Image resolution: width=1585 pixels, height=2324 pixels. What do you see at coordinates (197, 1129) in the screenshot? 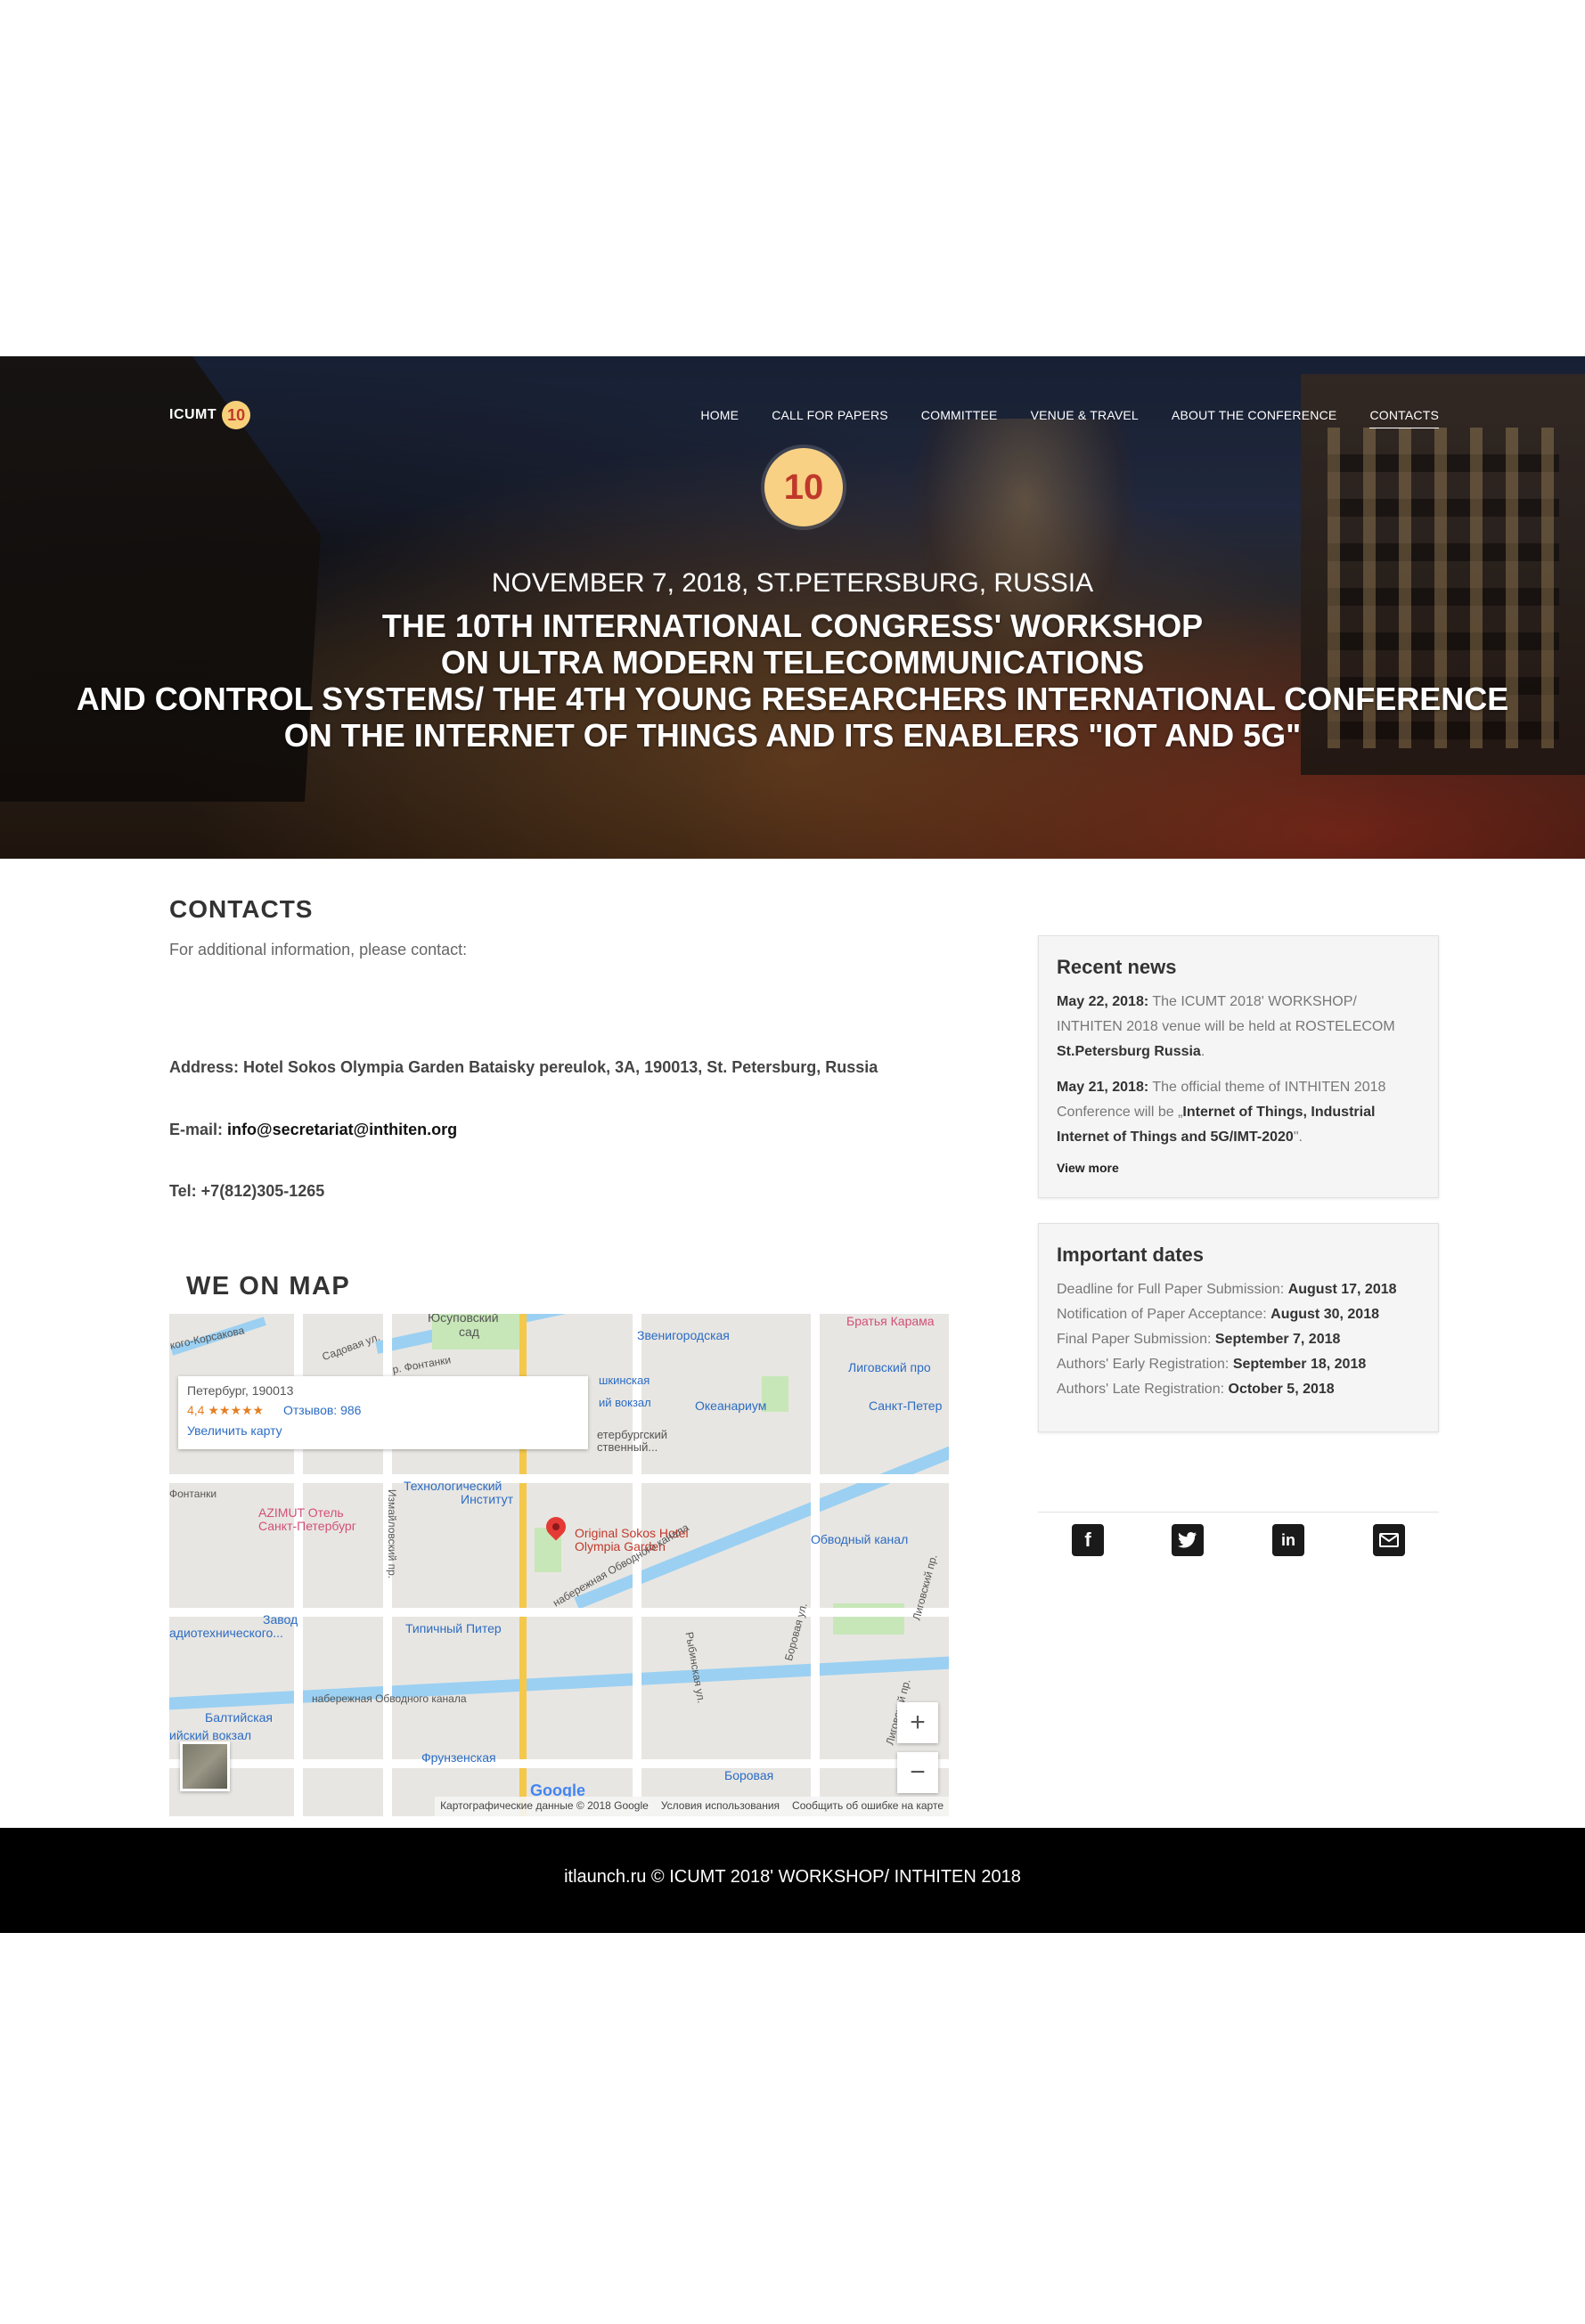
I see `email-label: E-mail:` at bounding box center [197, 1129].